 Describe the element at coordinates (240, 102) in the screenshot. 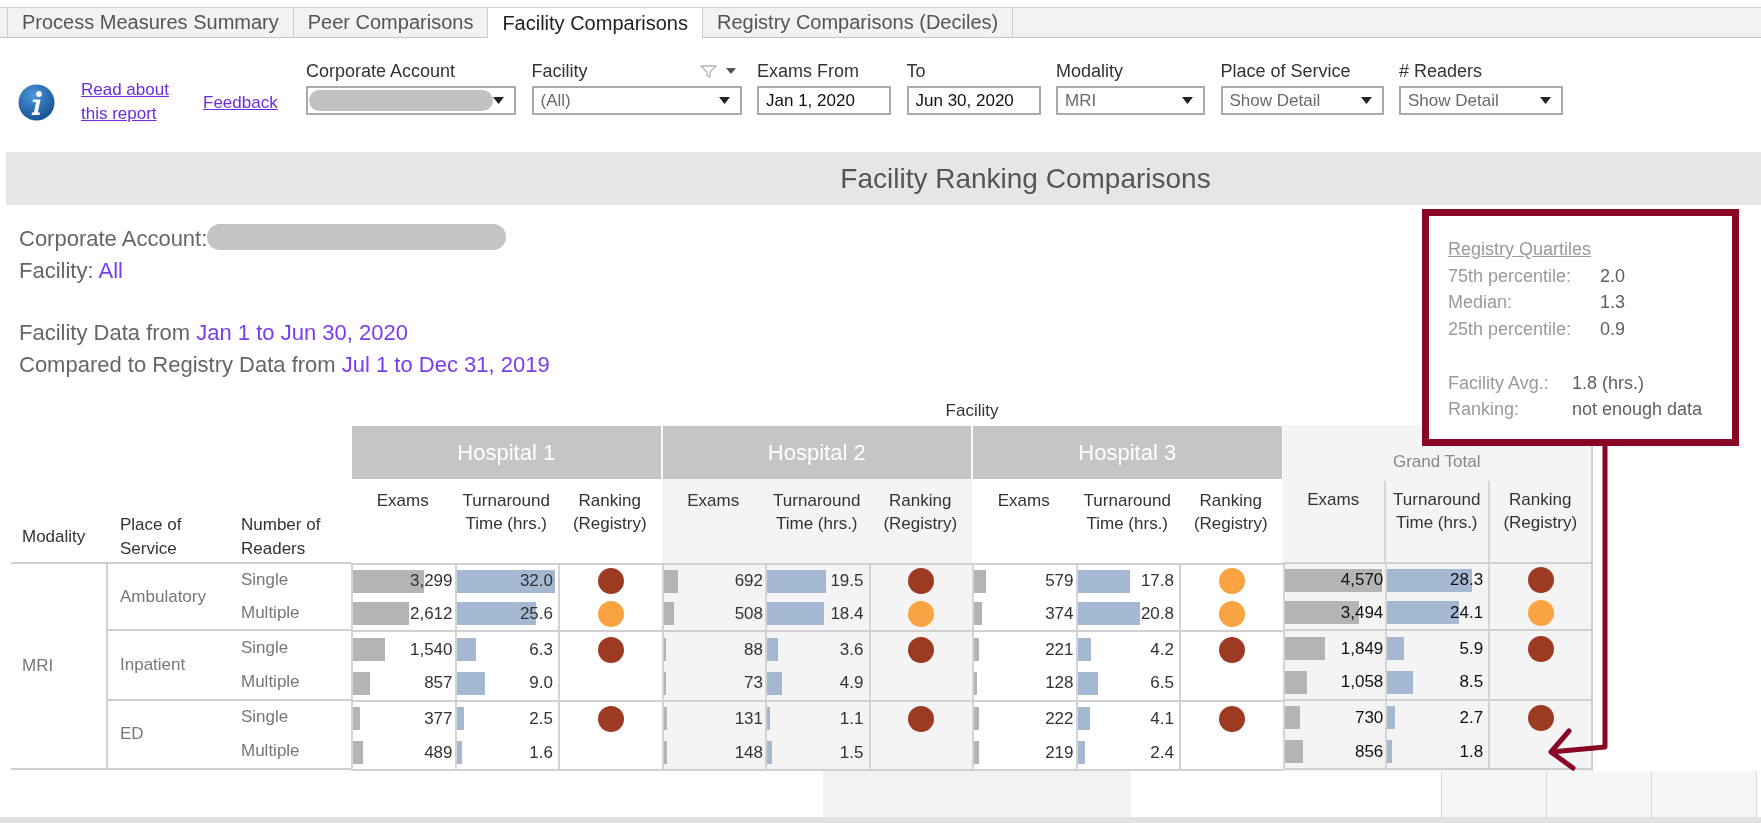

I see `feedback-link: Feedback` at that location.